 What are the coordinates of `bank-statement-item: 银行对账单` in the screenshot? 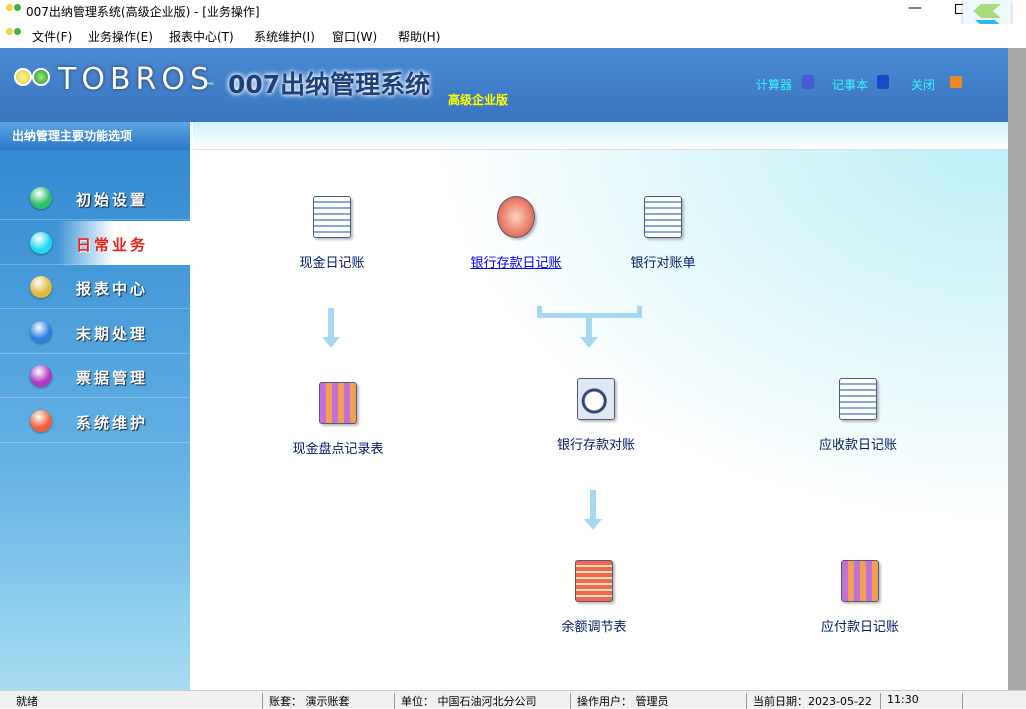 It's located at (663, 233).